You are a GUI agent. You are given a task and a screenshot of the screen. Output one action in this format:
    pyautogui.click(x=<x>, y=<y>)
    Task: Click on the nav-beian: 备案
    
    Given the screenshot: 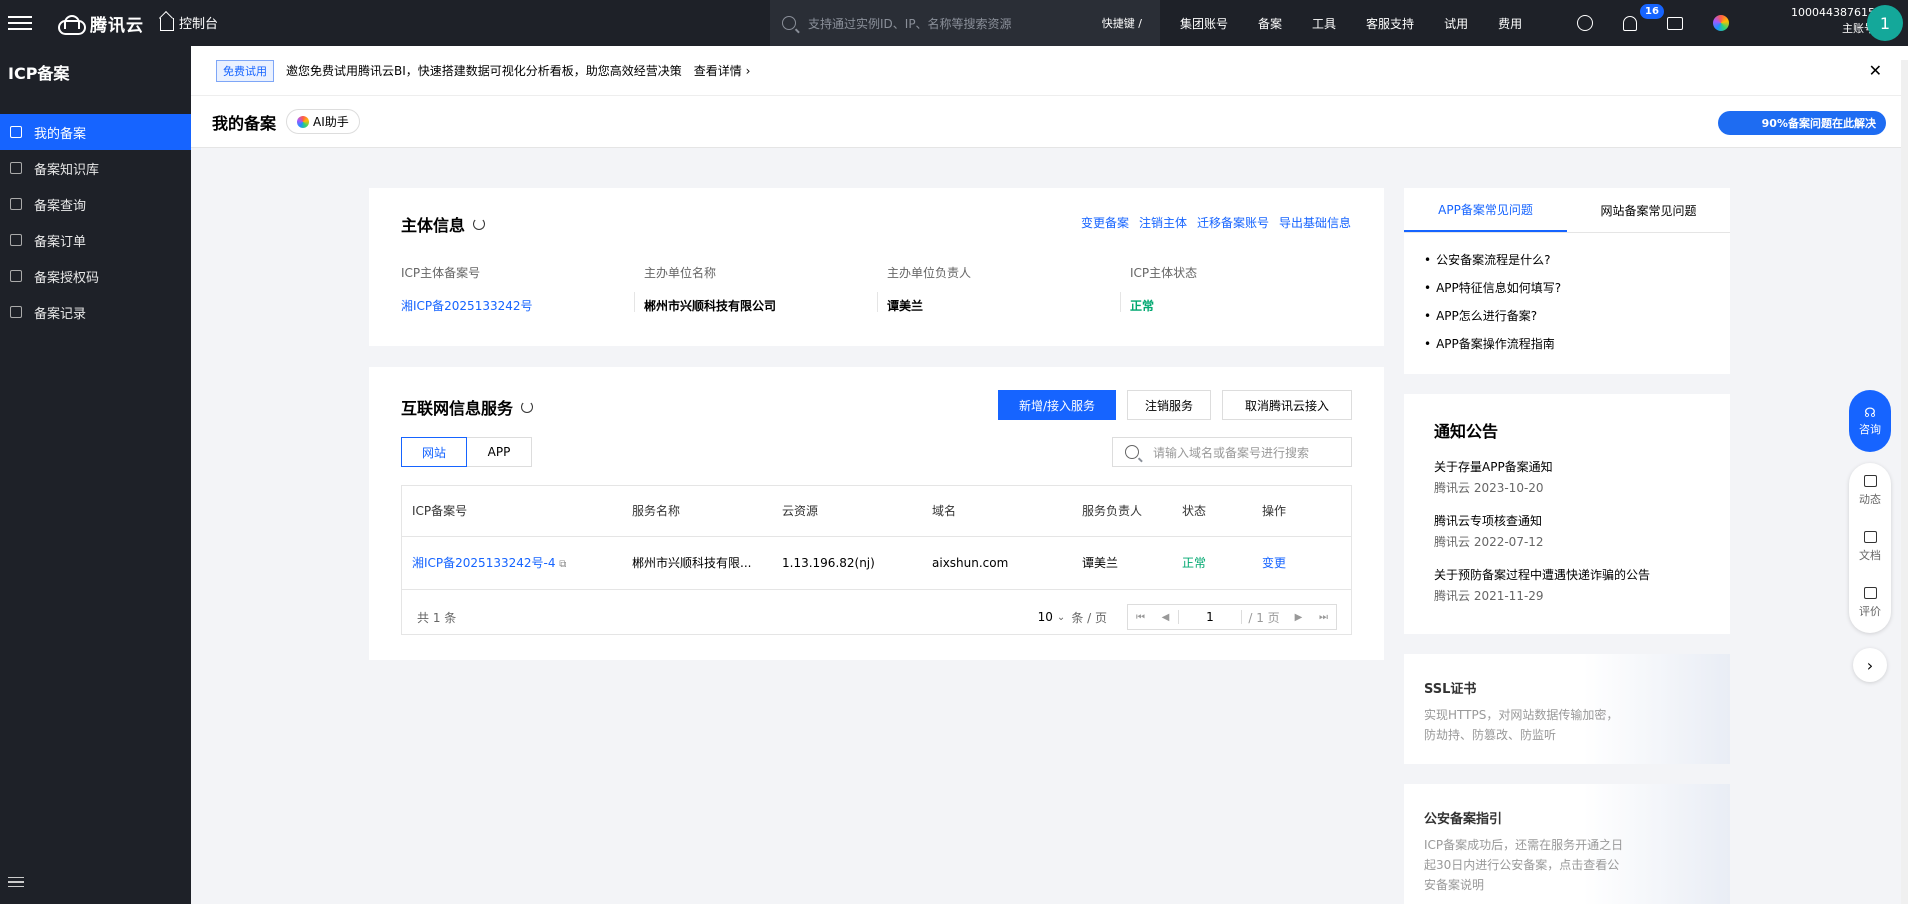 What is the action you would take?
    pyautogui.click(x=1270, y=23)
    